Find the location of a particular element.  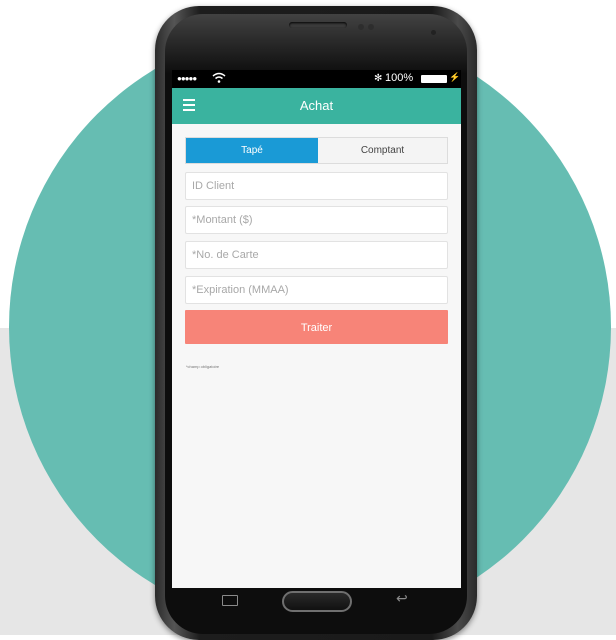

required-field-note: *champ obligatoire is located at coordinates (203, 366).